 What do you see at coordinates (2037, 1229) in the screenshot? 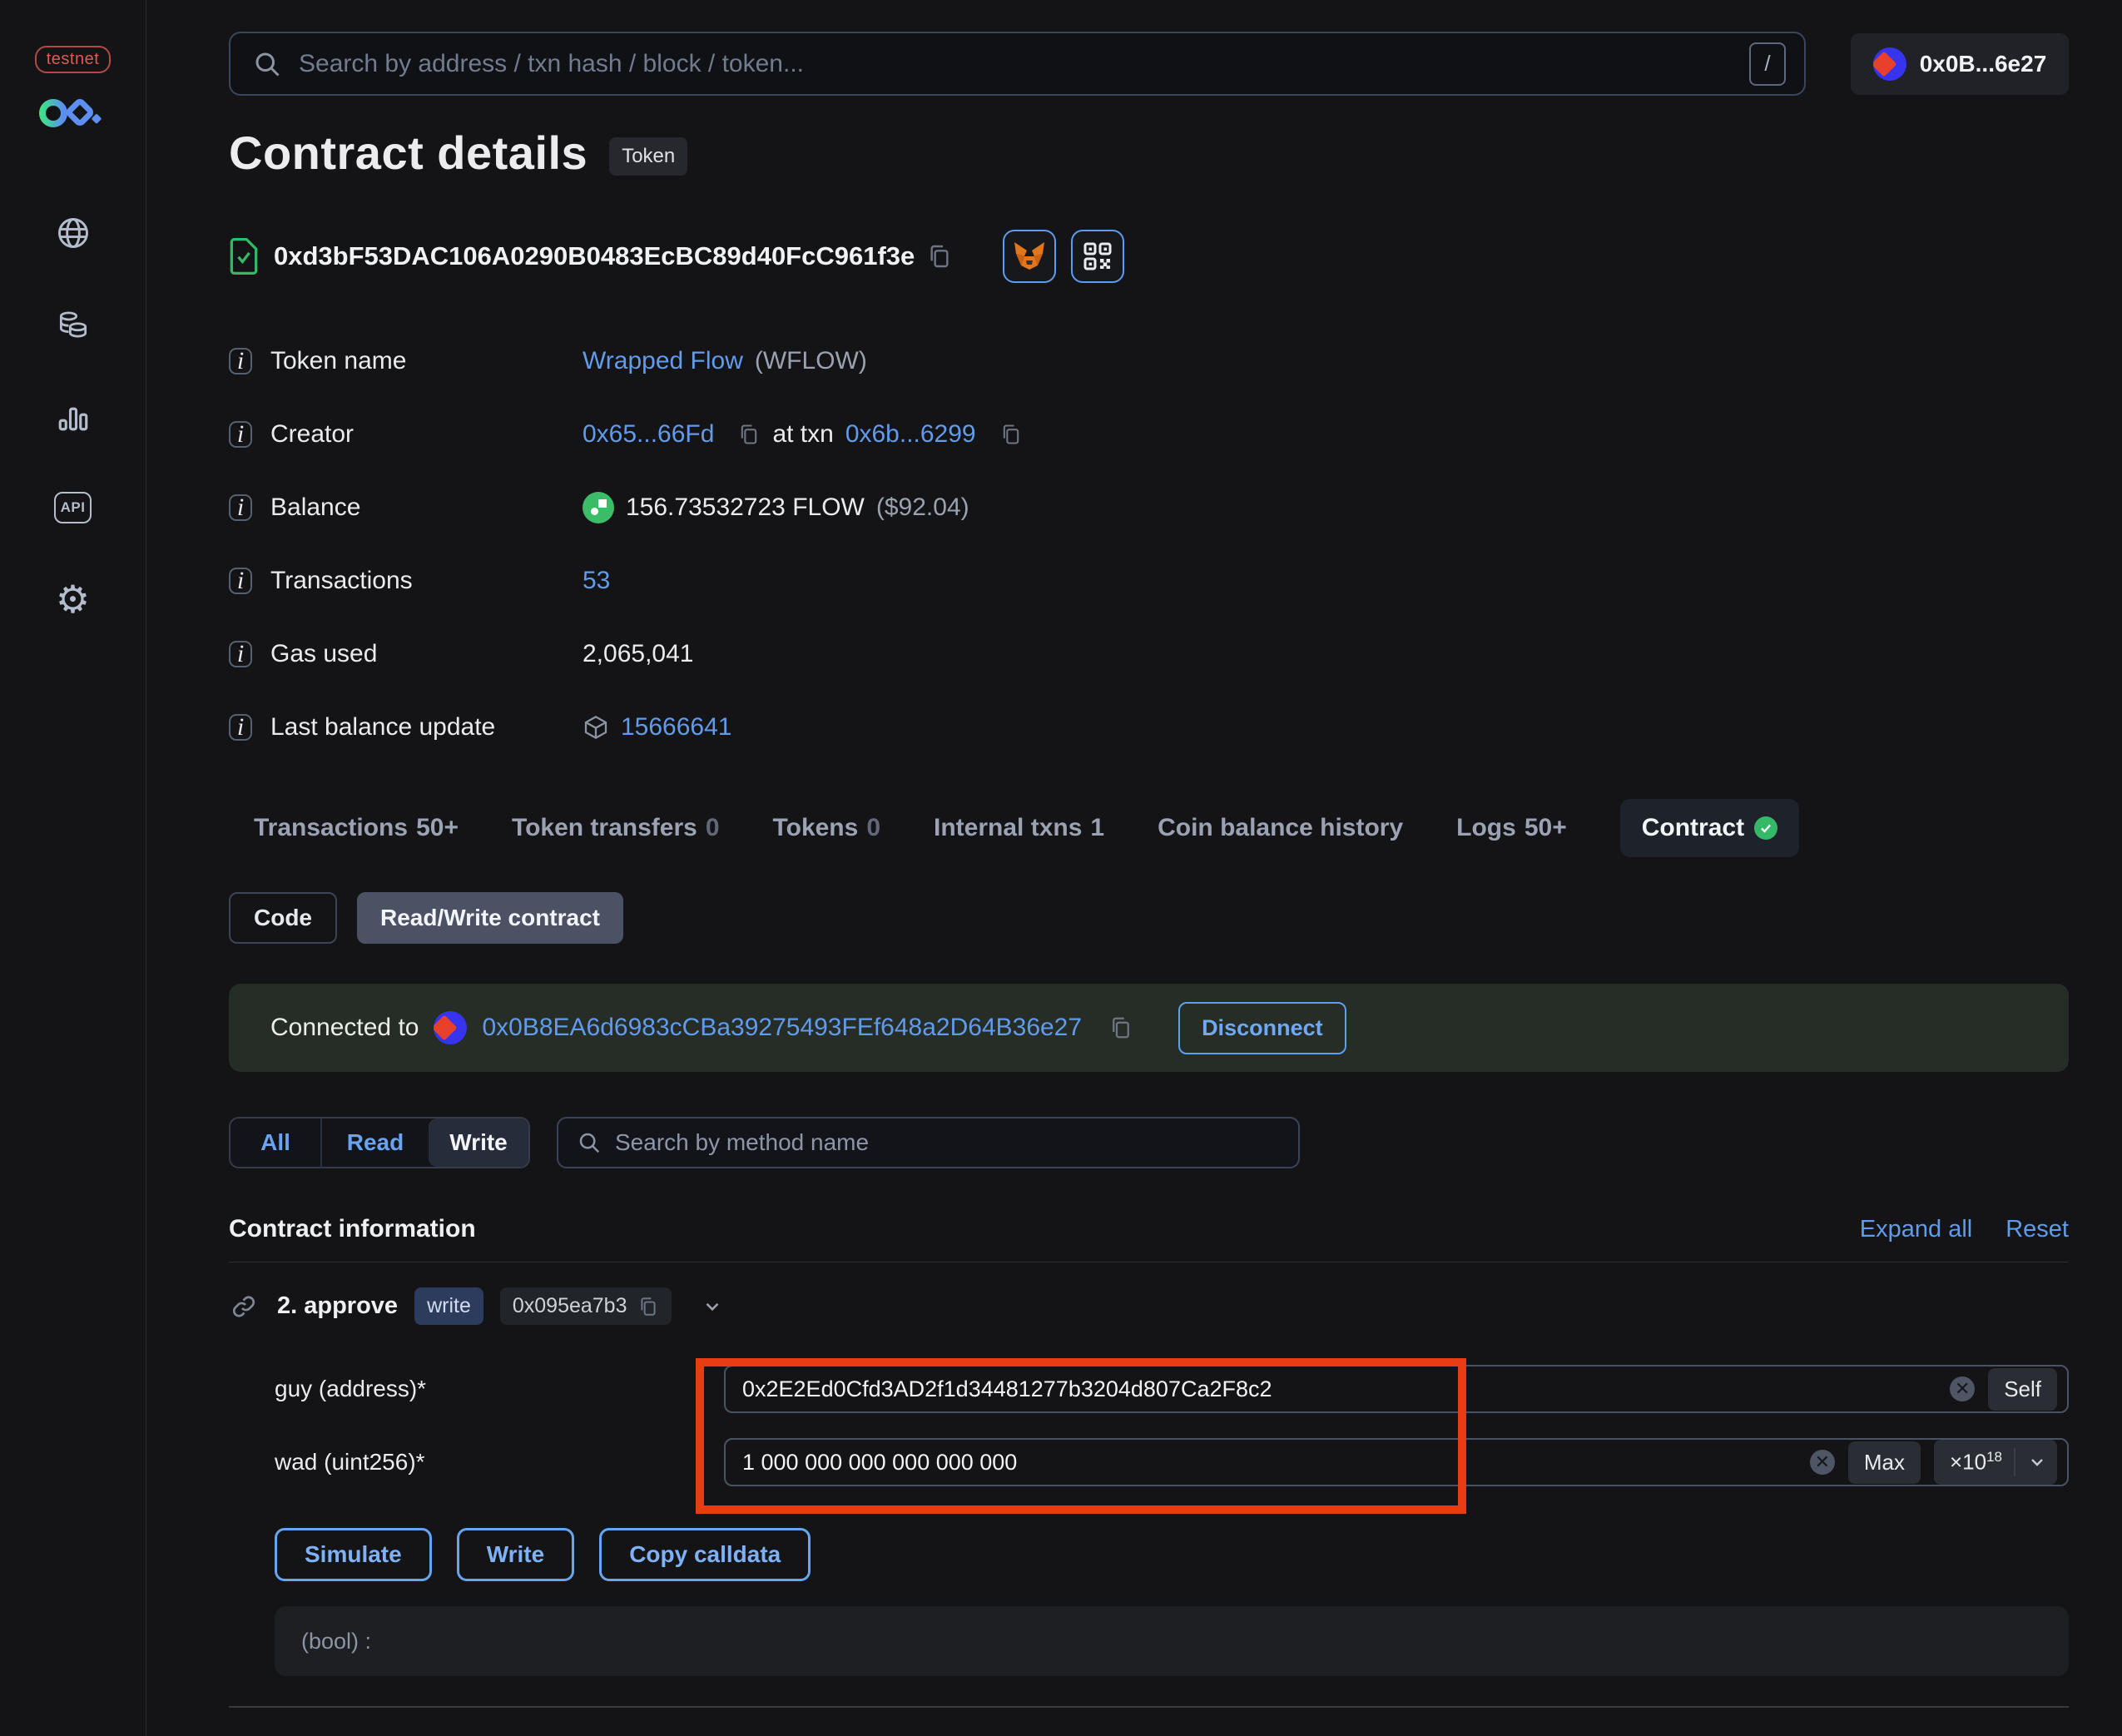
I see `reset-link: Reset` at bounding box center [2037, 1229].